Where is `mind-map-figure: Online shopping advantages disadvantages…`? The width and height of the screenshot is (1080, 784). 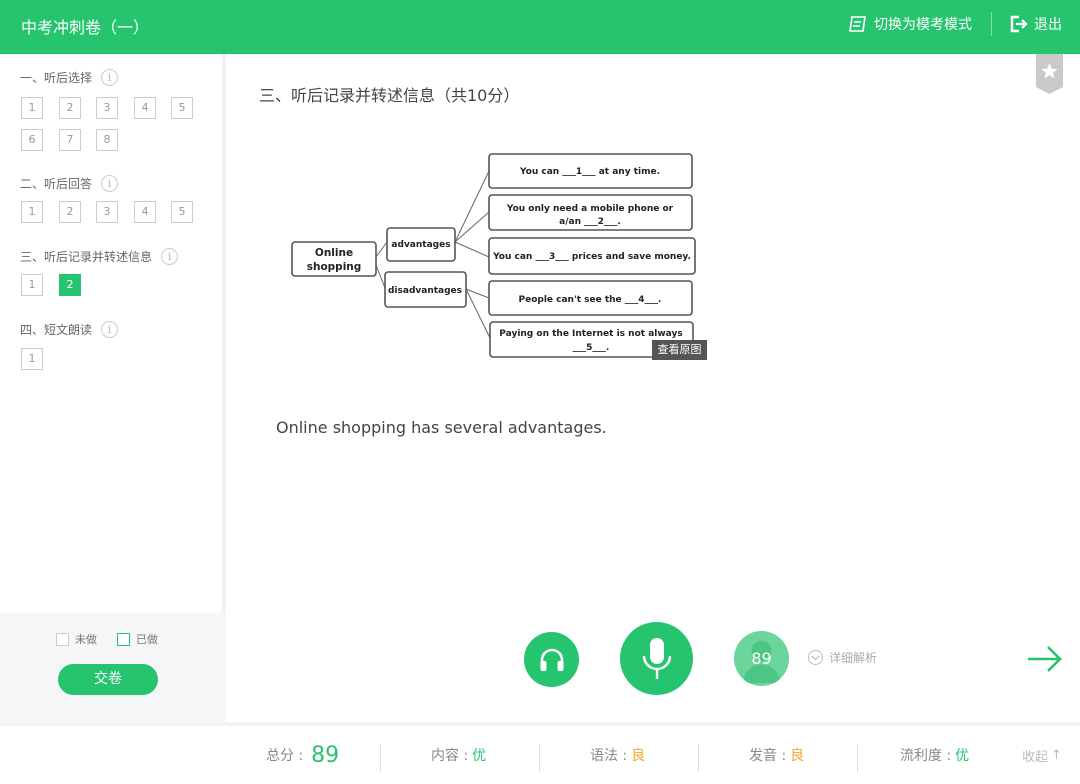
mind-map-figure: Online shopping advantages disadvantages… is located at coordinates (493, 255).